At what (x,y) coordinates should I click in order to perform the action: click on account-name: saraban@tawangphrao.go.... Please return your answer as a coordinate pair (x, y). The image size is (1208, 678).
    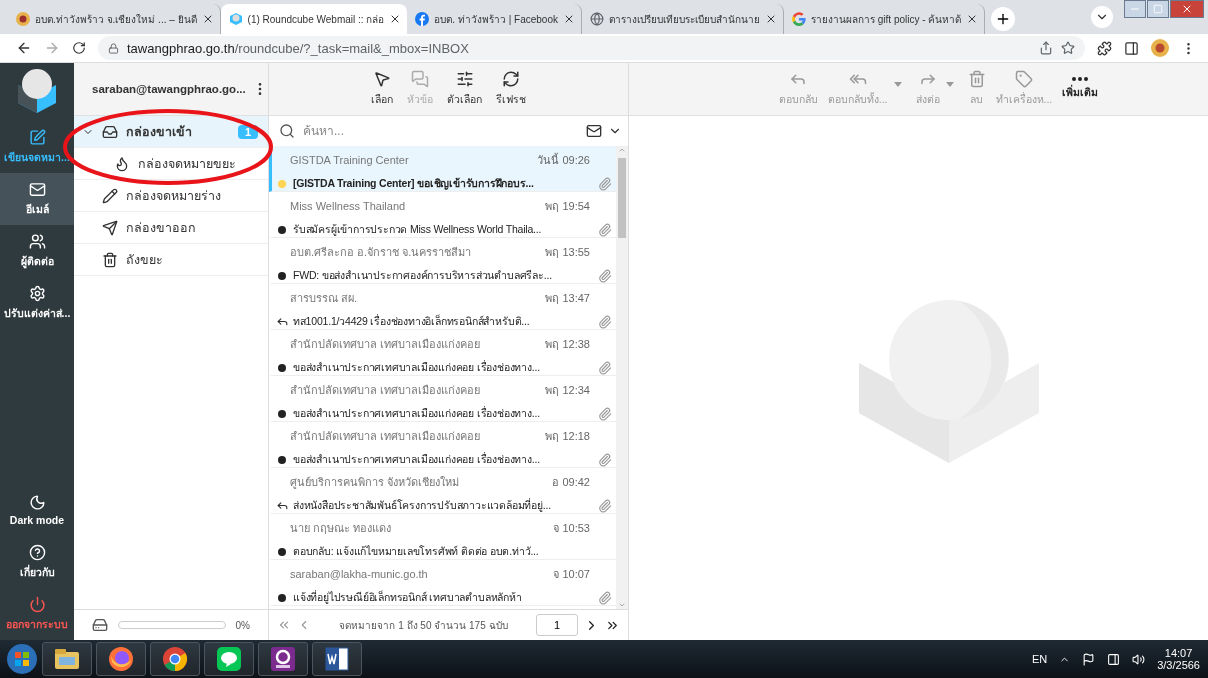
    Looking at the image, I should click on (169, 89).